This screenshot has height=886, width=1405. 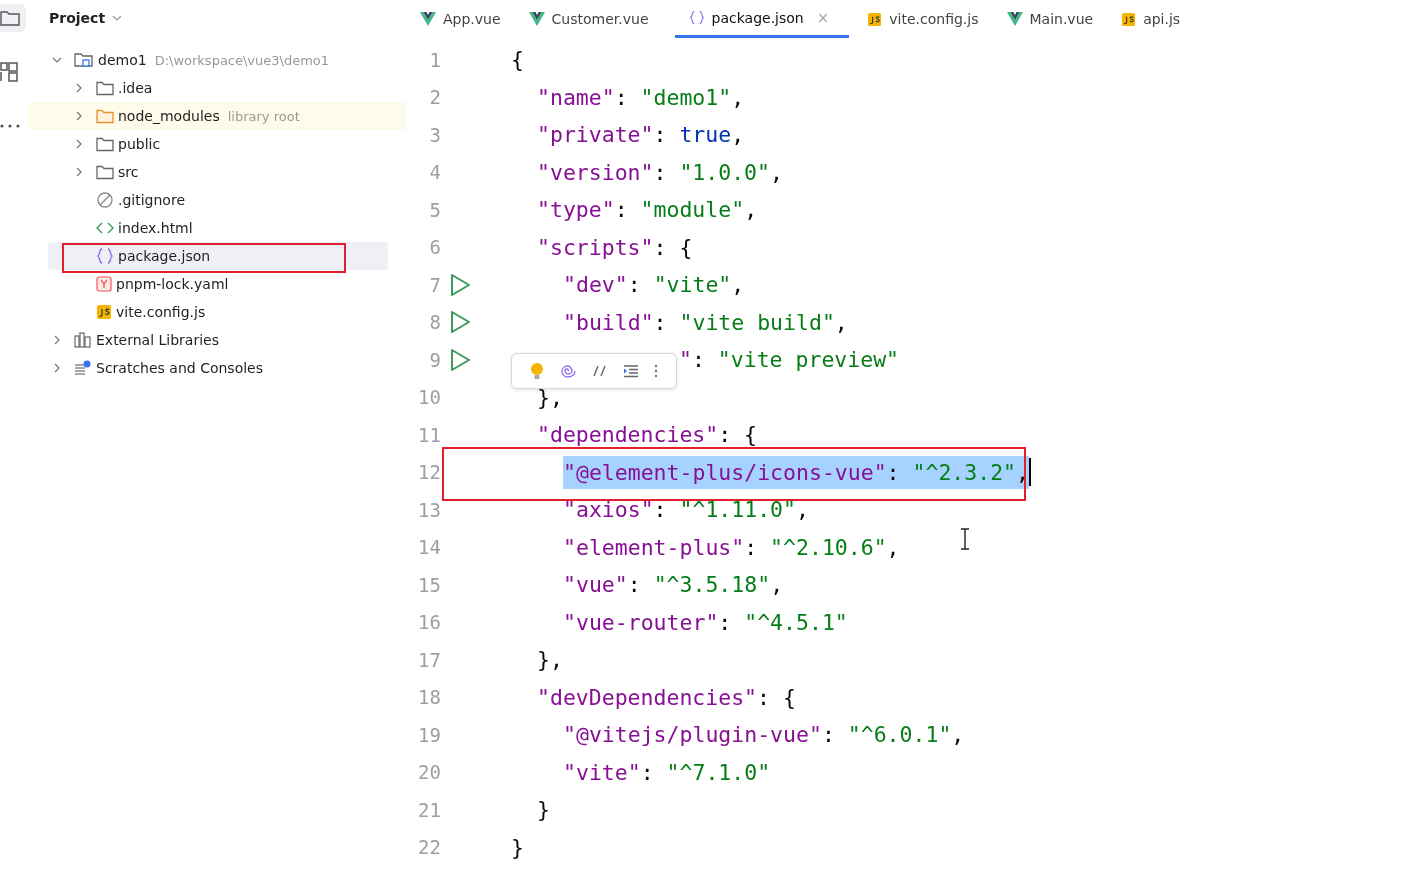 I want to click on tree-item: node_modules library root, so click(x=217, y=116).